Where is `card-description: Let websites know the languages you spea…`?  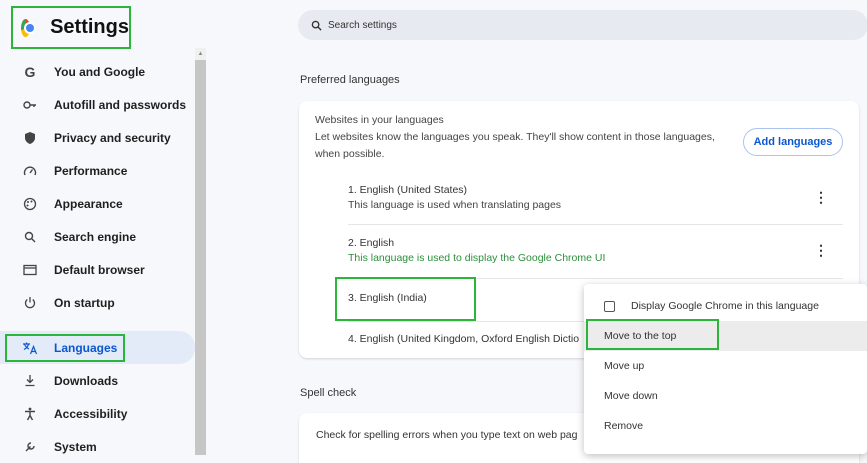 card-description: Let websites know the languages you spea… is located at coordinates (515, 145).